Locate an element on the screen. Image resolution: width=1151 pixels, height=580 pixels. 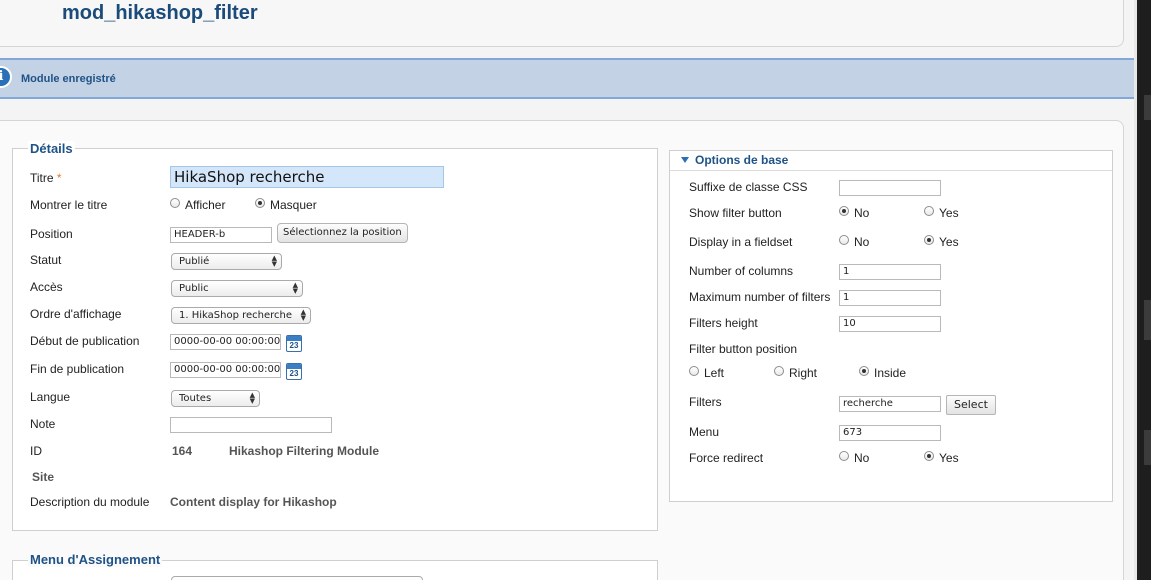
filters-label: Filters is located at coordinates (705, 402).